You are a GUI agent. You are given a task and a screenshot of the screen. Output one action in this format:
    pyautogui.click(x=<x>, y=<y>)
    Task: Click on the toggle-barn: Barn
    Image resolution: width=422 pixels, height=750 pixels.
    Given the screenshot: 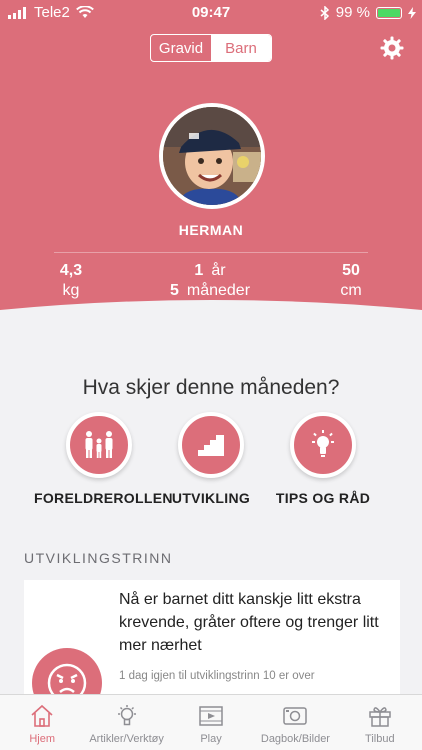 What is the action you would take?
    pyautogui.click(x=241, y=48)
    